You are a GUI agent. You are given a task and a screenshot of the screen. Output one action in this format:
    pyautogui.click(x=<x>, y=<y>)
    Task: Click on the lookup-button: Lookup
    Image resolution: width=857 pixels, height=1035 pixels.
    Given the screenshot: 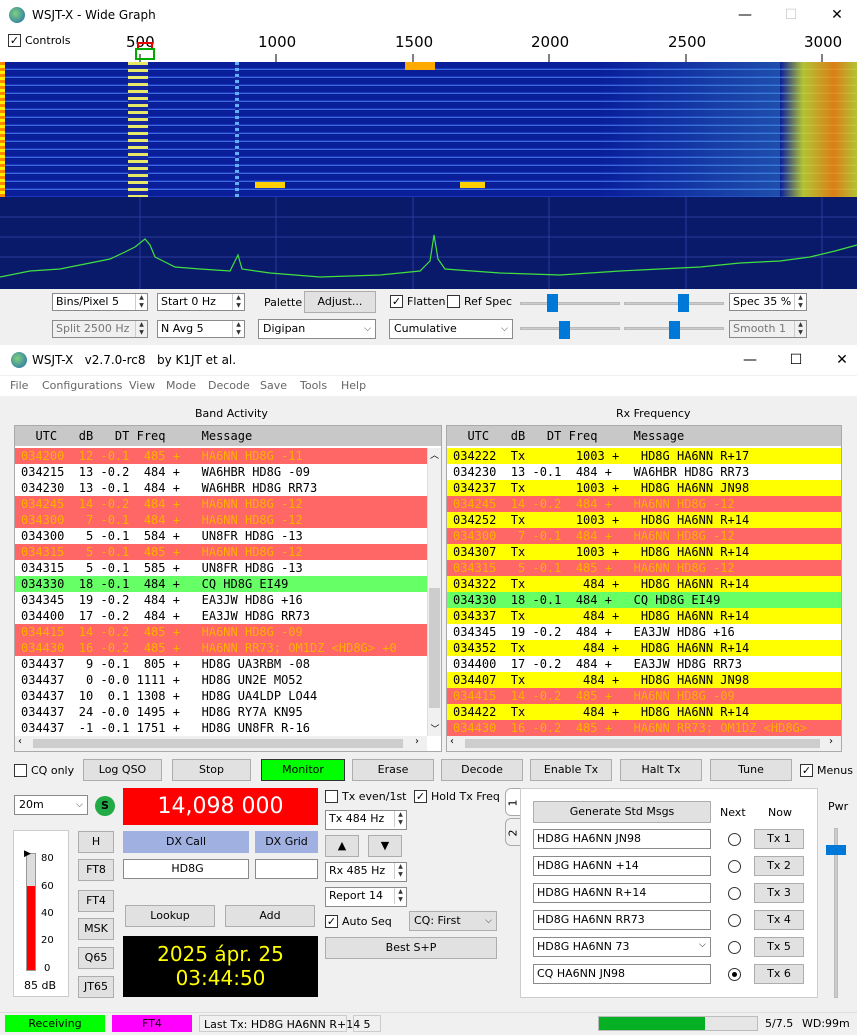 What is the action you would take?
    pyautogui.click(x=170, y=916)
    